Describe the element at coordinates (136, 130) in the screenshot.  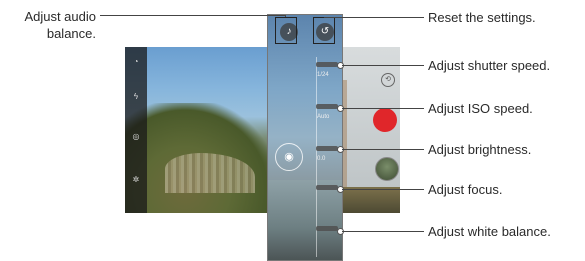
I see `left-toolbar: ◔ ϟ ◎ ✲` at that location.